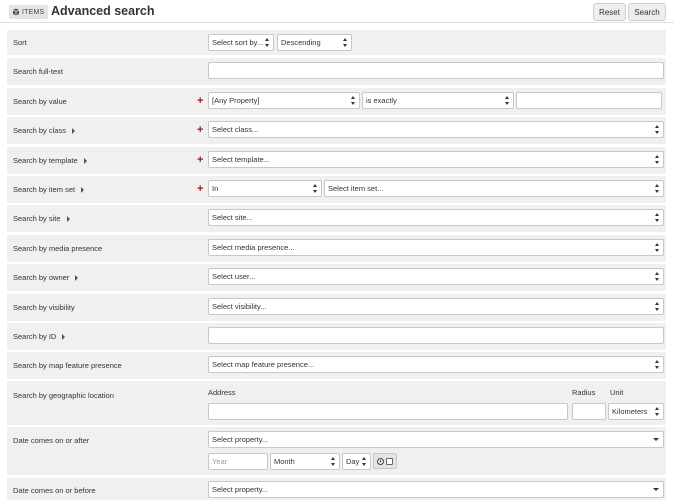  Describe the element at coordinates (41, 277) in the screenshot. I see `row-label: Search by owner` at that location.